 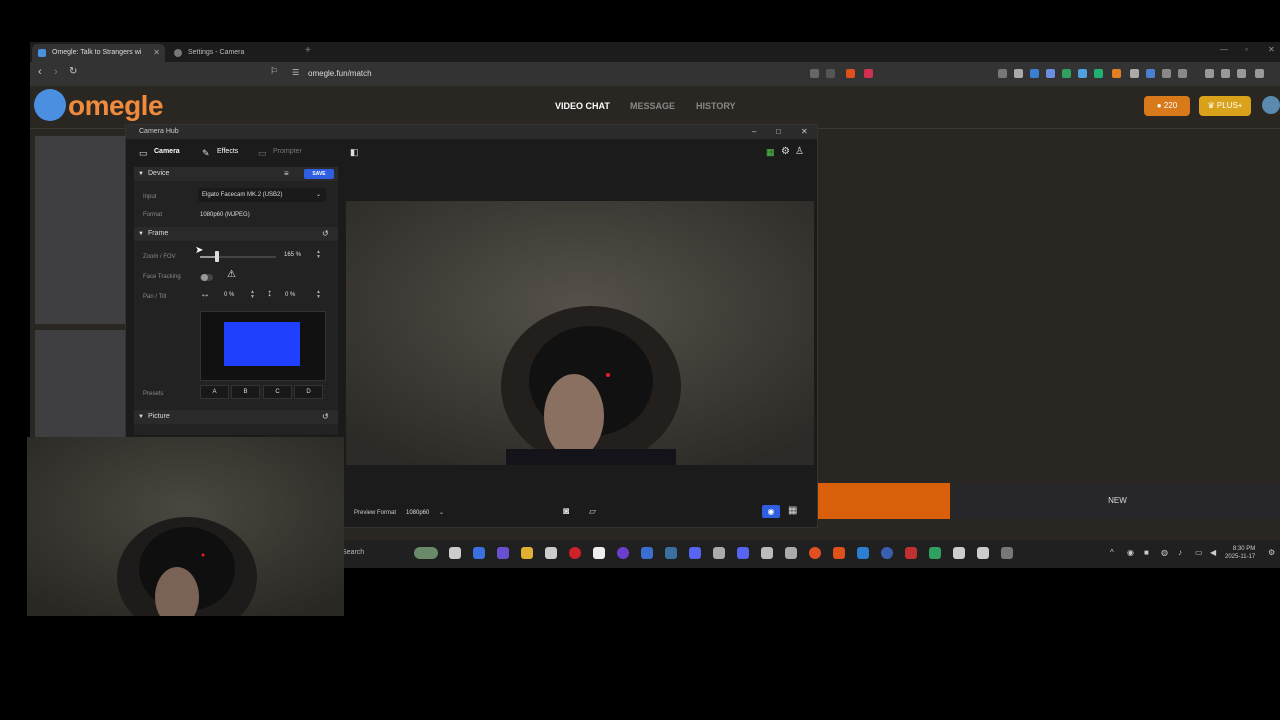 I want to click on terminal-icon, so click(x=767, y=553).